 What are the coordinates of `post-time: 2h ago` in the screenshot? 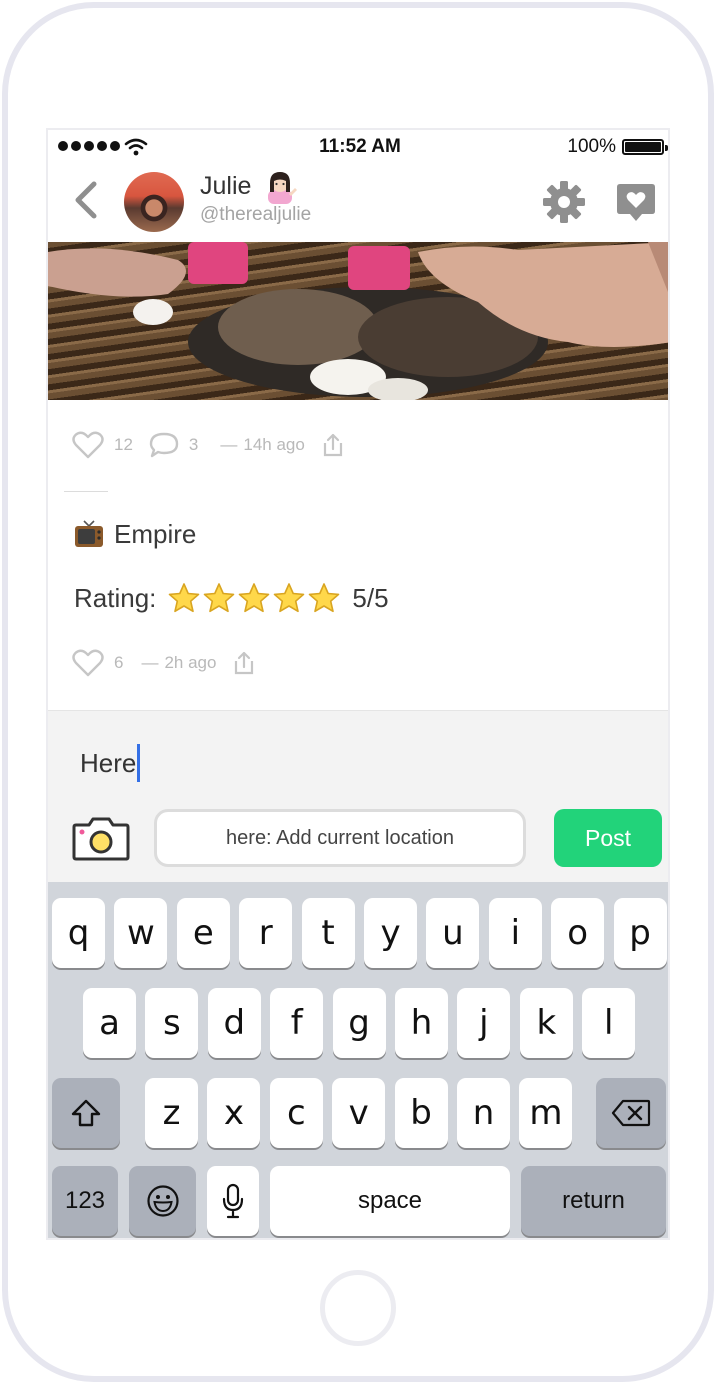 It's located at (190, 662).